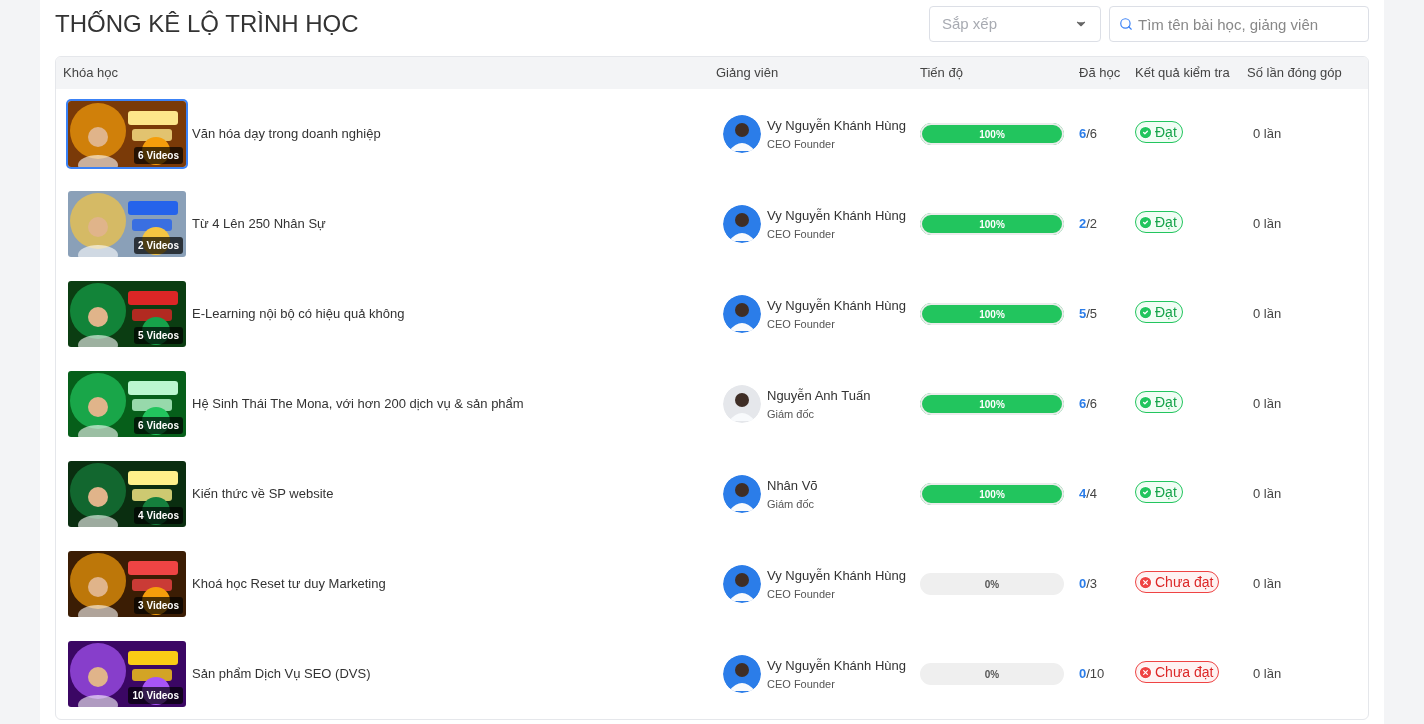 The width and height of the screenshot is (1424, 724). What do you see at coordinates (1239, 24) in the screenshot?
I see `search-field: Tìm tên bài học, giảng viên` at bounding box center [1239, 24].